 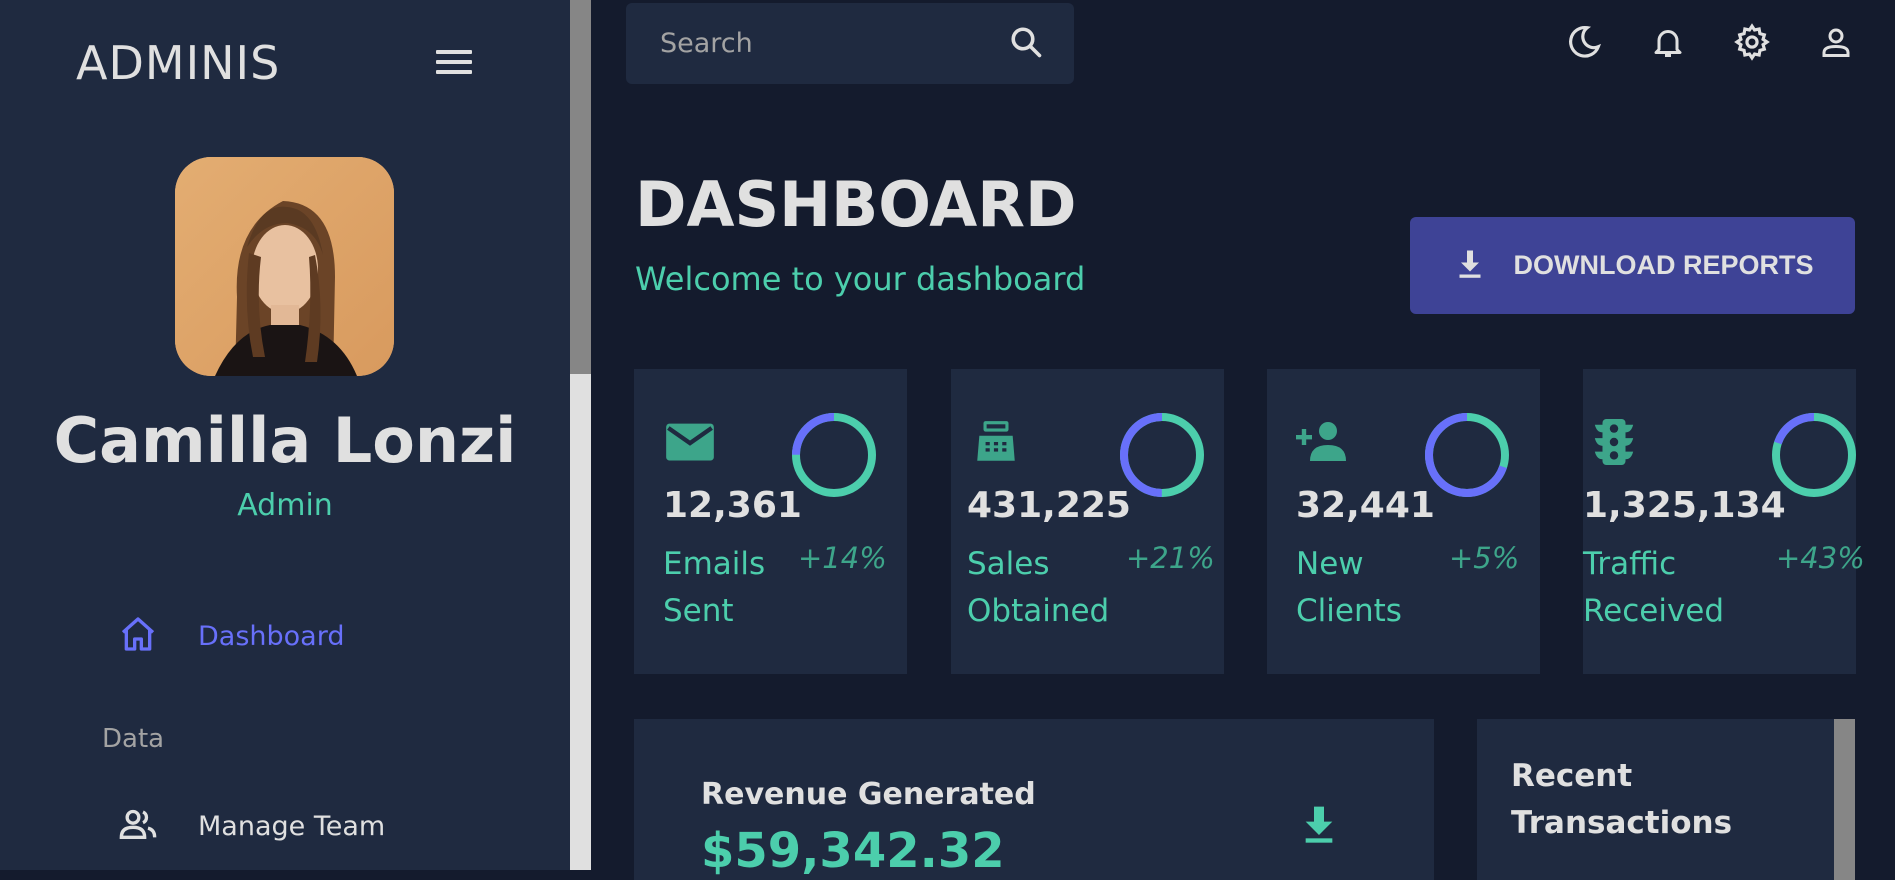 I want to click on stat-card-traffic: 1,325,134 Traffic Received +43%, so click(x=1724, y=521).